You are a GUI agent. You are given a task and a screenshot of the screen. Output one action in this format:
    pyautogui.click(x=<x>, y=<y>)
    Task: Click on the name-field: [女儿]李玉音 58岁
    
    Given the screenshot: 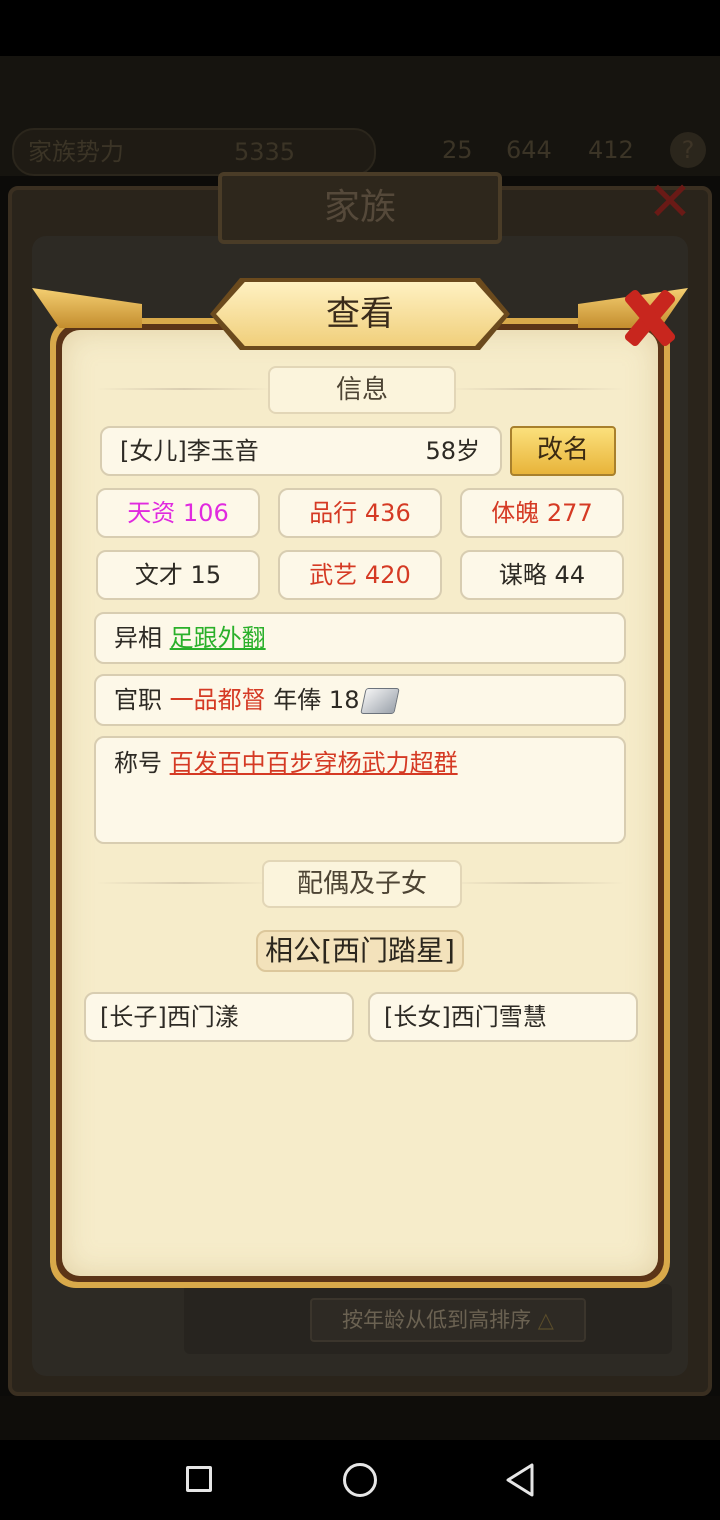 What is the action you would take?
    pyautogui.click(x=301, y=451)
    